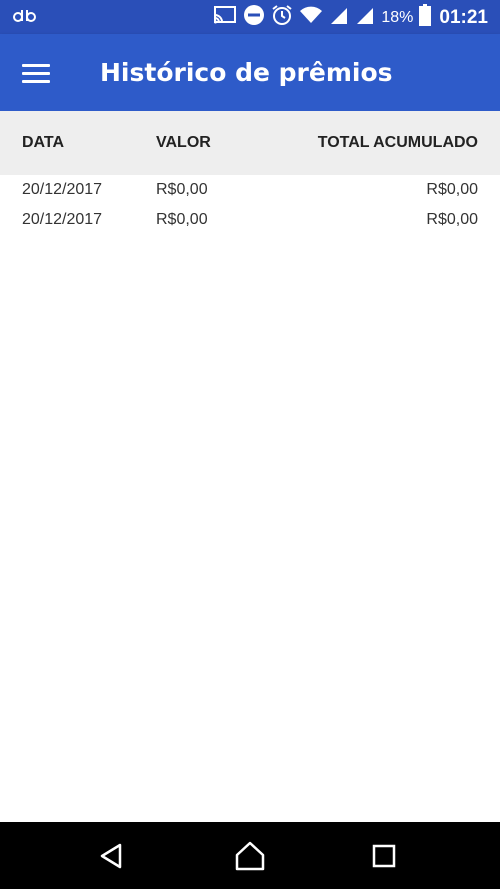 The image size is (500, 889). What do you see at coordinates (463, 17) in the screenshot?
I see `clock: 01:21` at bounding box center [463, 17].